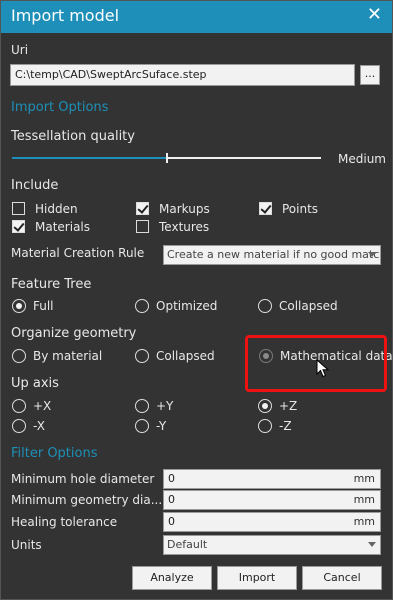 This screenshot has width=393, height=600. I want to click on import-options-heading: Import Options, so click(60, 107).